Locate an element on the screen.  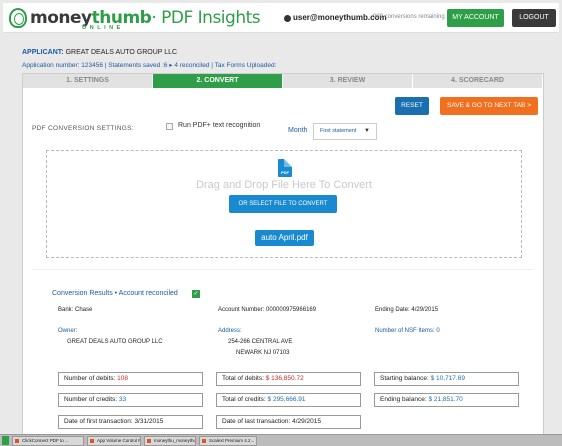
starting-balance-box: Starting balance: $ 10,717.69 is located at coordinates (446, 379).